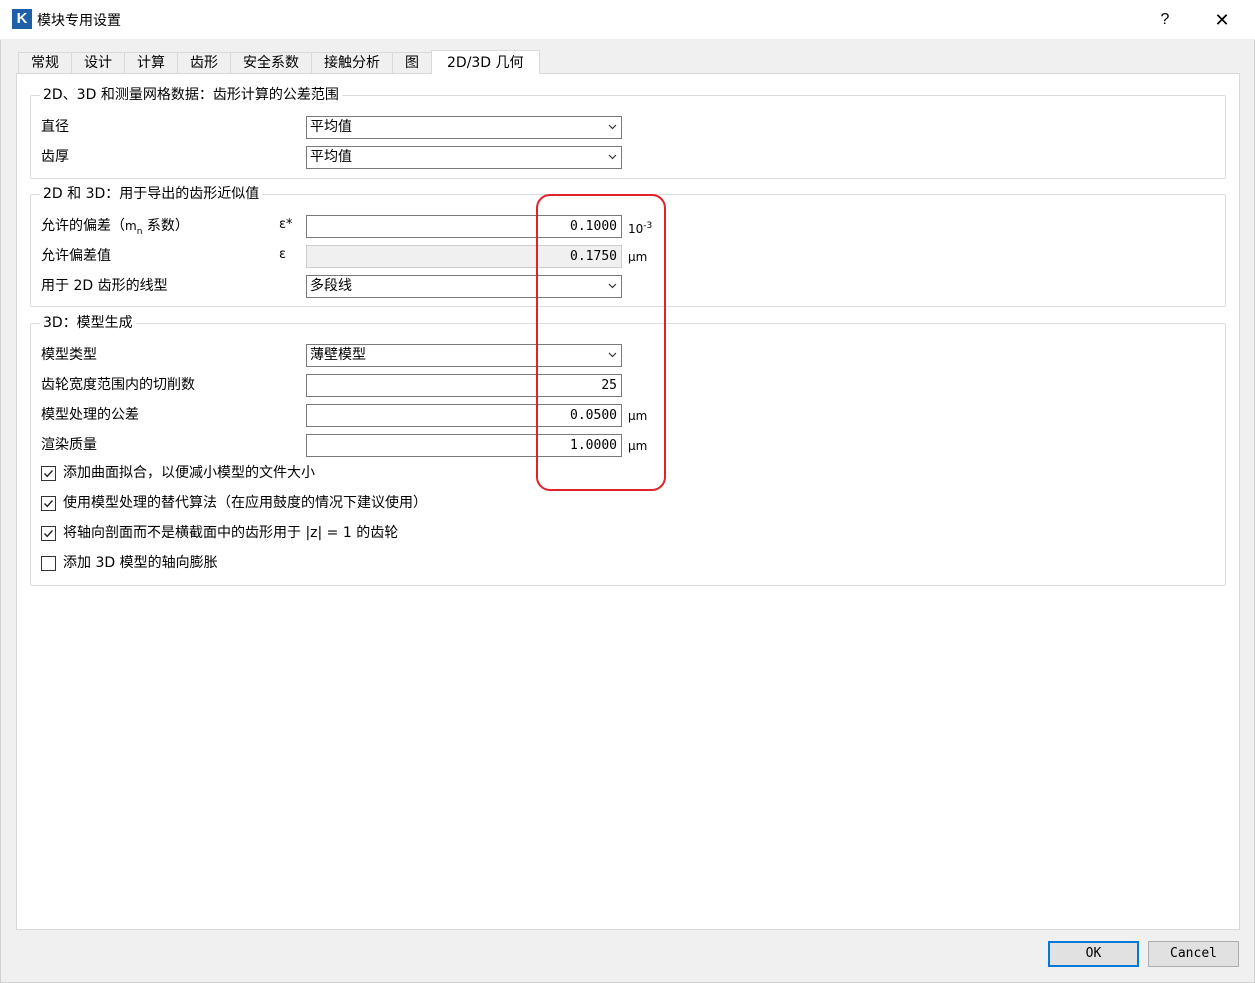 The height and width of the screenshot is (983, 1255). What do you see at coordinates (22, 19) in the screenshot?
I see `app-logo-icon: K` at bounding box center [22, 19].